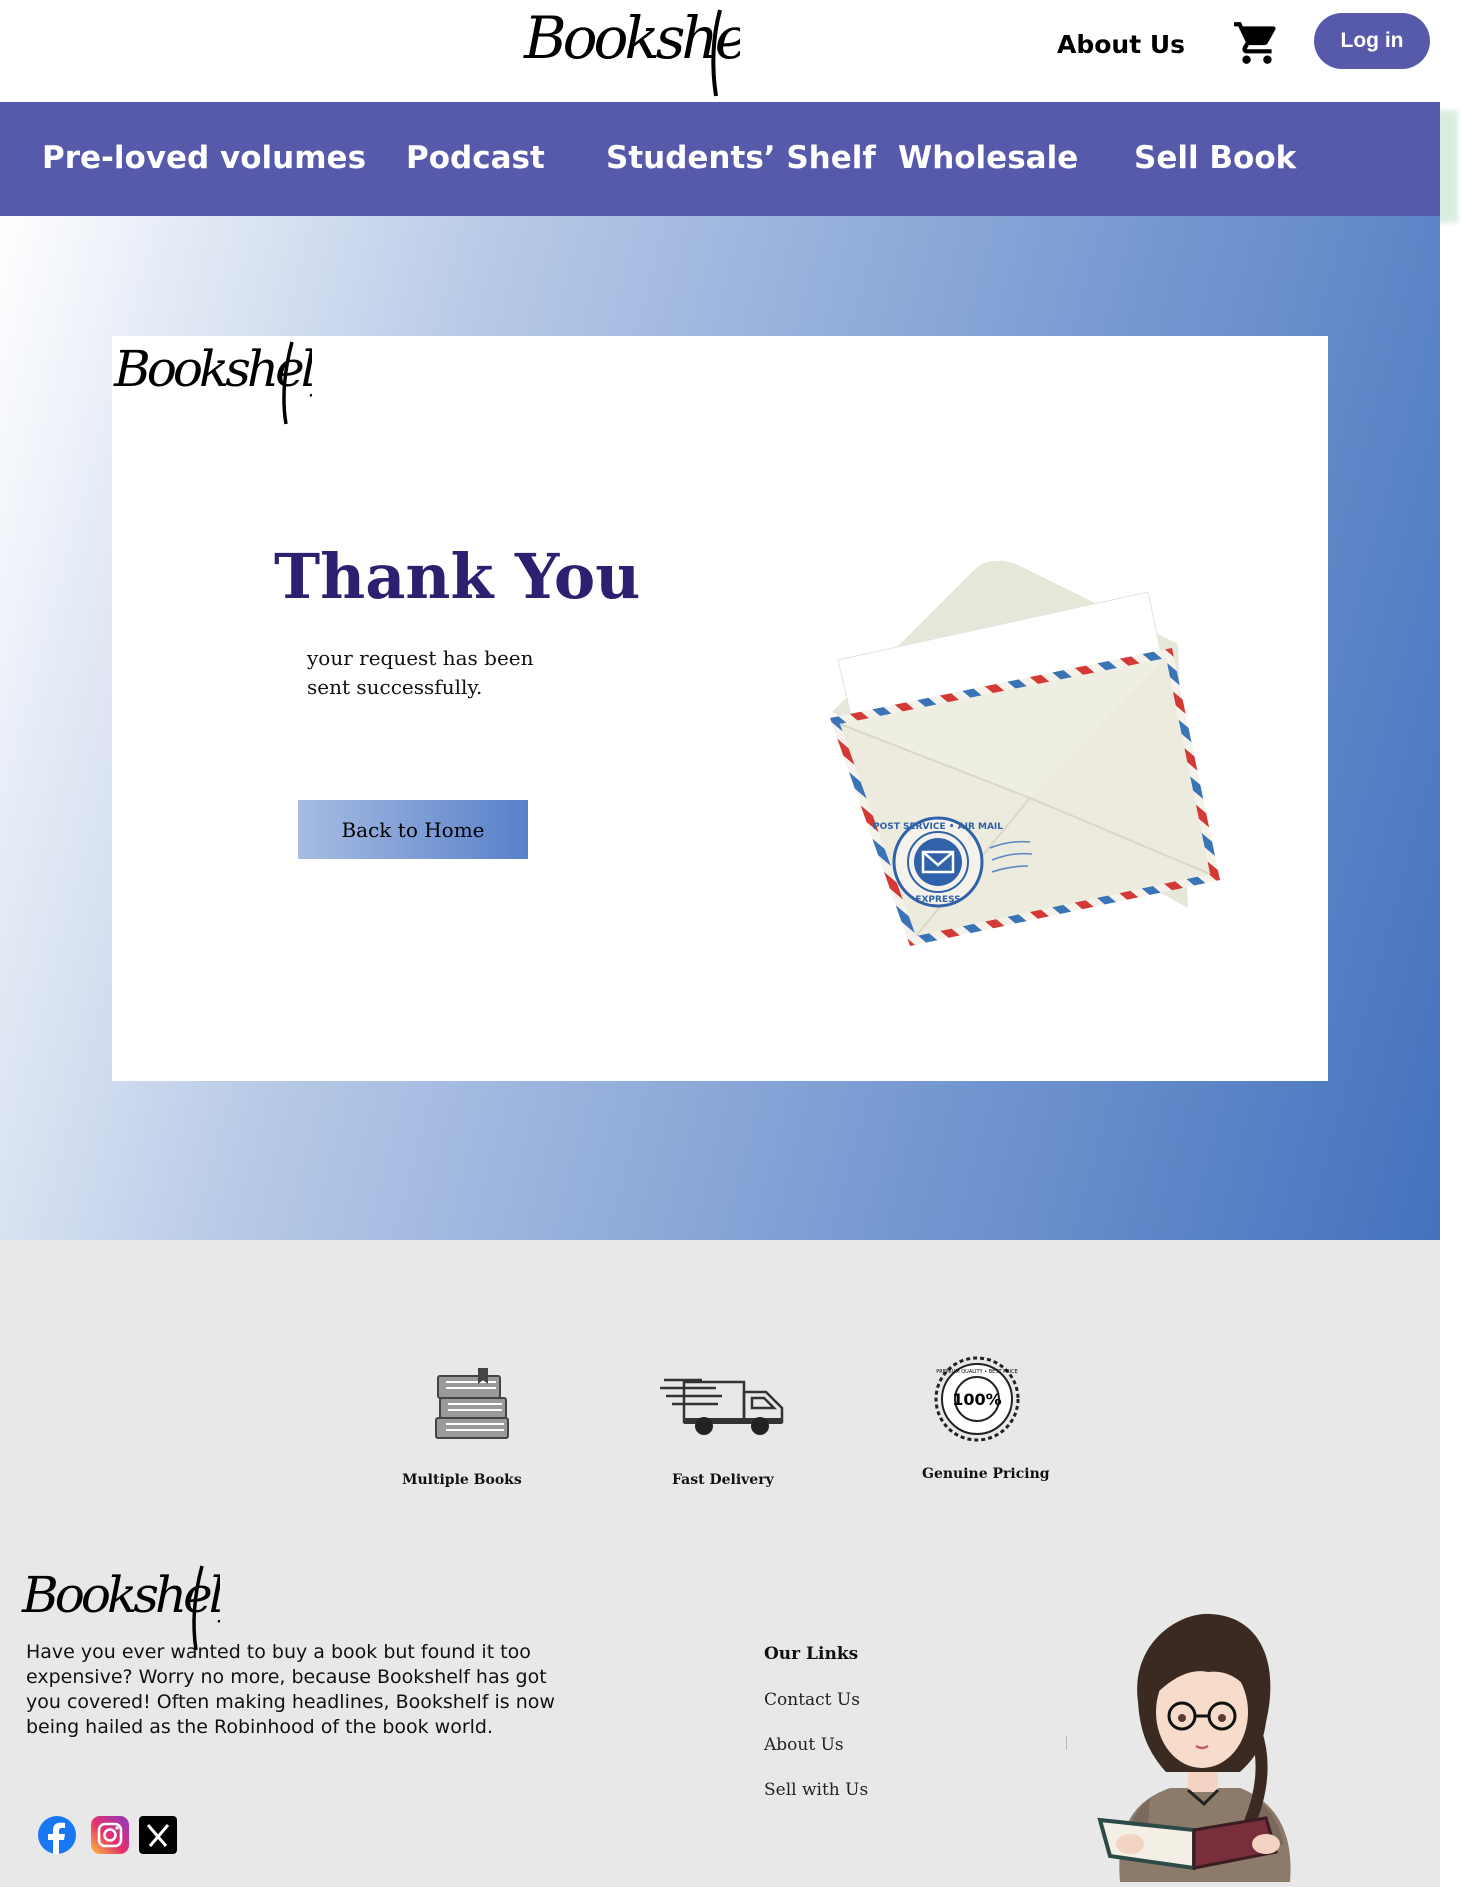 The width and height of the screenshot is (1462, 1887). I want to click on card-logo-text: Bookshelf, so click(212, 369).